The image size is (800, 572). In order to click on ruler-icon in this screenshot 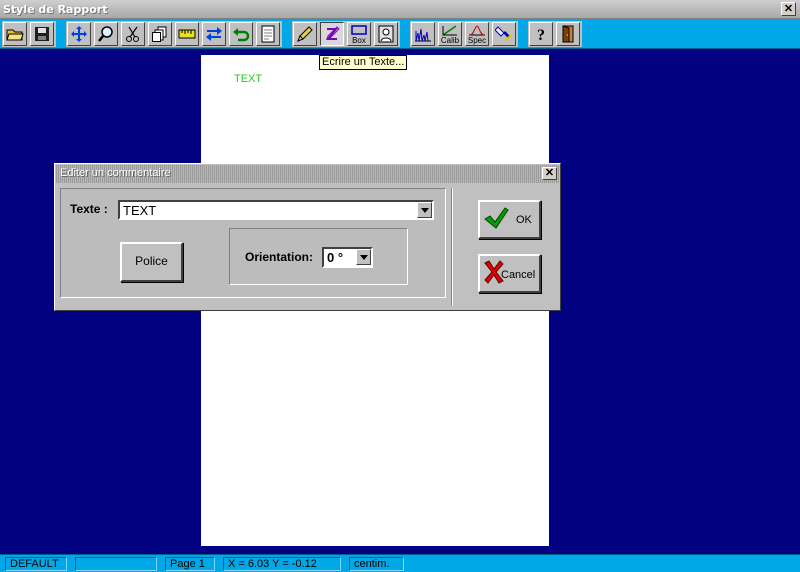, I will do `click(187, 34)`.